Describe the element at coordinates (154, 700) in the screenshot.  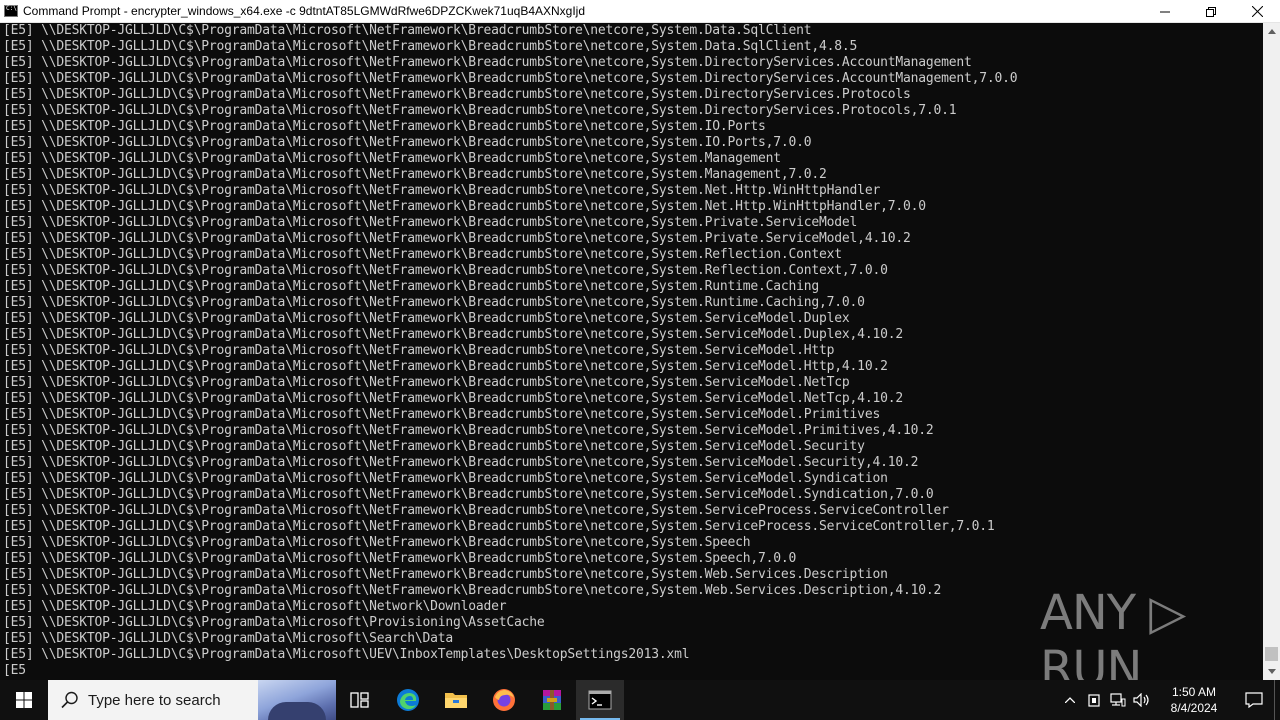
I see `search-placeholder: Type here to search` at that location.